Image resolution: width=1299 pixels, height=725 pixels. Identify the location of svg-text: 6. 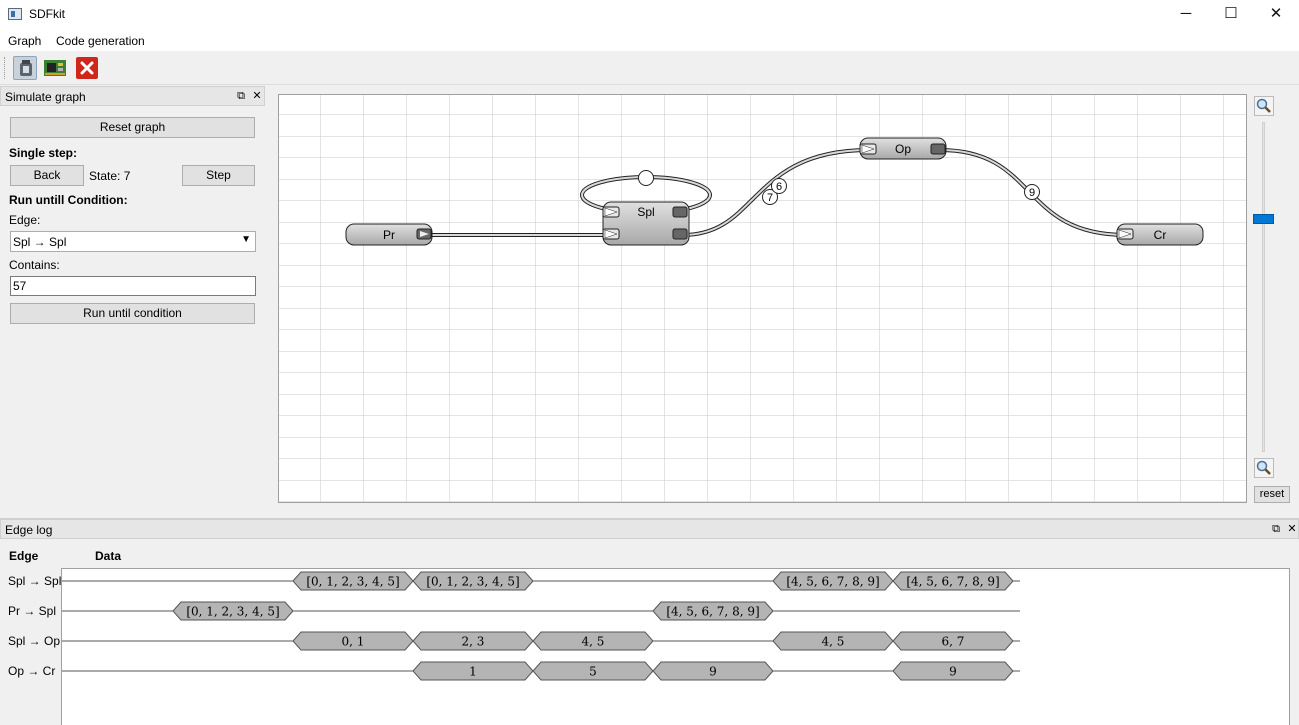
(779, 187).